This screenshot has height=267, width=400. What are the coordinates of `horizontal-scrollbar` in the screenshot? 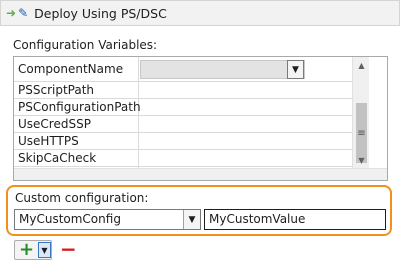 It's located at (200, 174).